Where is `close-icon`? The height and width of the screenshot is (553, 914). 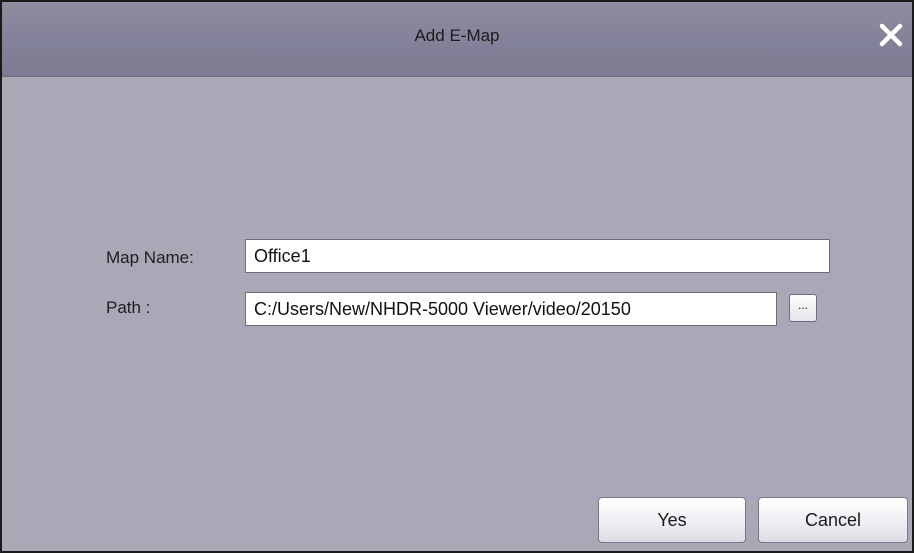 close-icon is located at coordinates (891, 35).